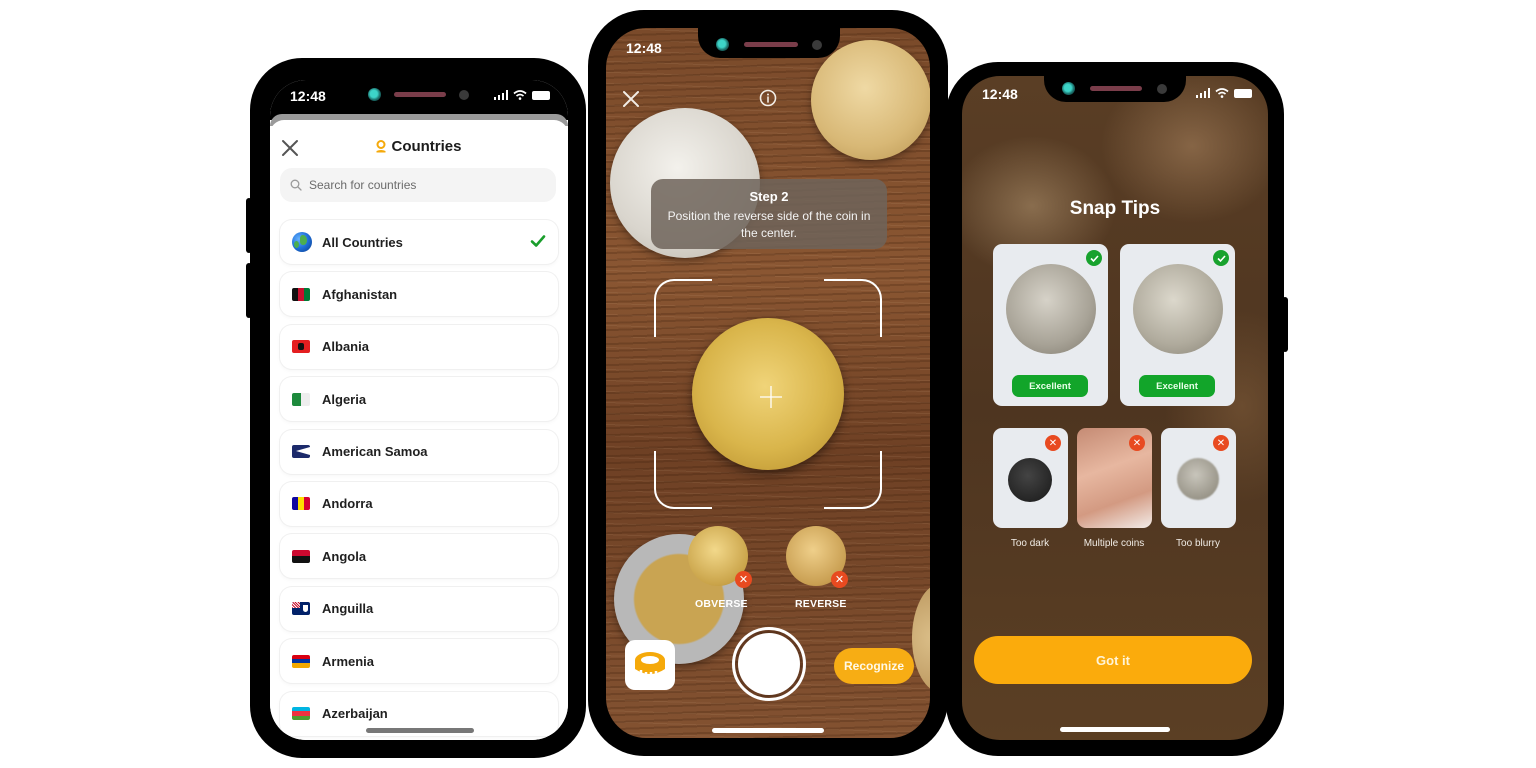  I want to click on flag-angola-icon, so click(301, 556).